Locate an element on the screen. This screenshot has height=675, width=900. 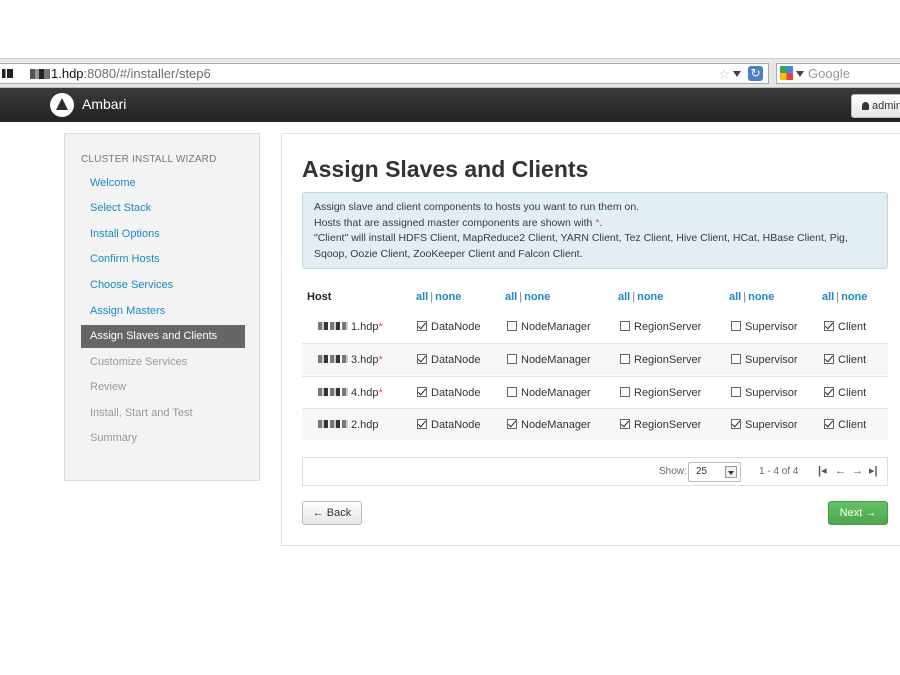
select-all-regionserver-link: all is located at coordinates (624, 297).